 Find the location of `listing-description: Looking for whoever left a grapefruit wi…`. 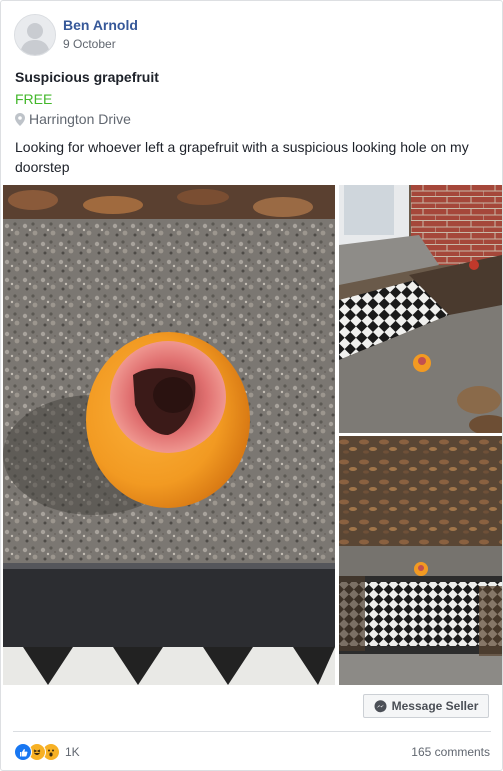

listing-description: Looking for whoever left a grapefruit wi… is located at coordinates (242, 157).